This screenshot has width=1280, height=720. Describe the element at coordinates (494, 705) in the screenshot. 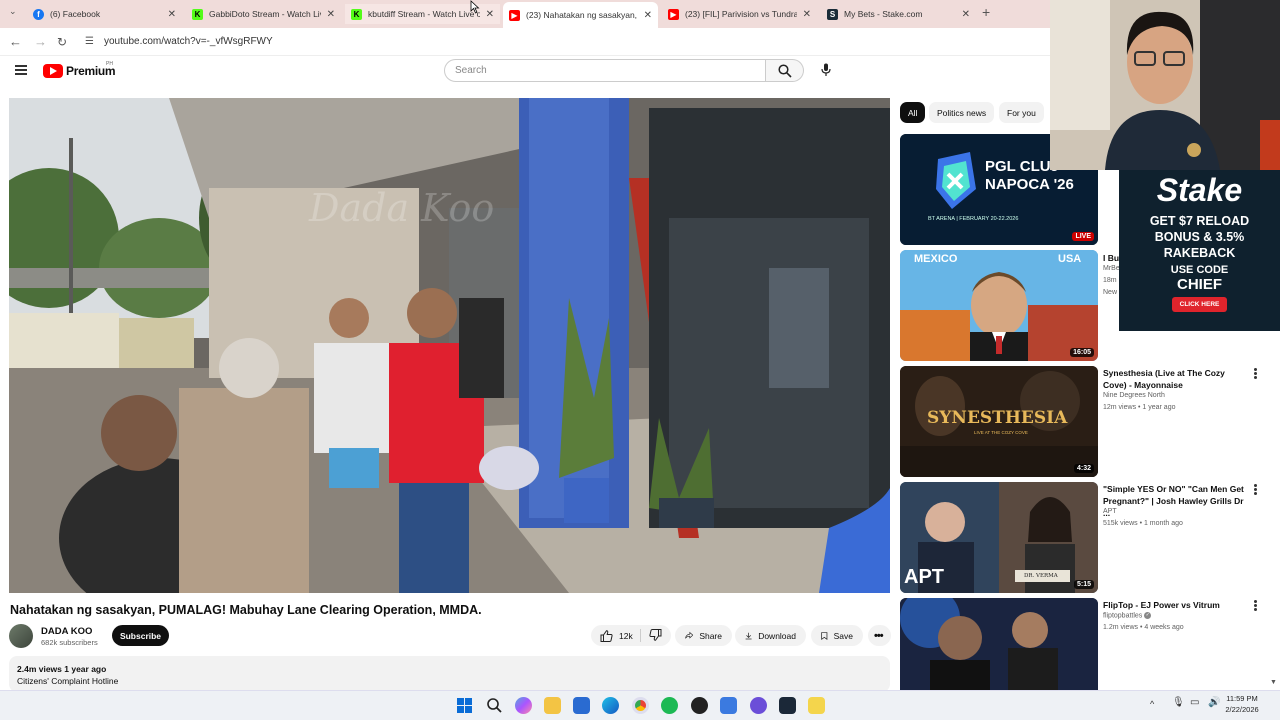

I see `search-icon` at that location.